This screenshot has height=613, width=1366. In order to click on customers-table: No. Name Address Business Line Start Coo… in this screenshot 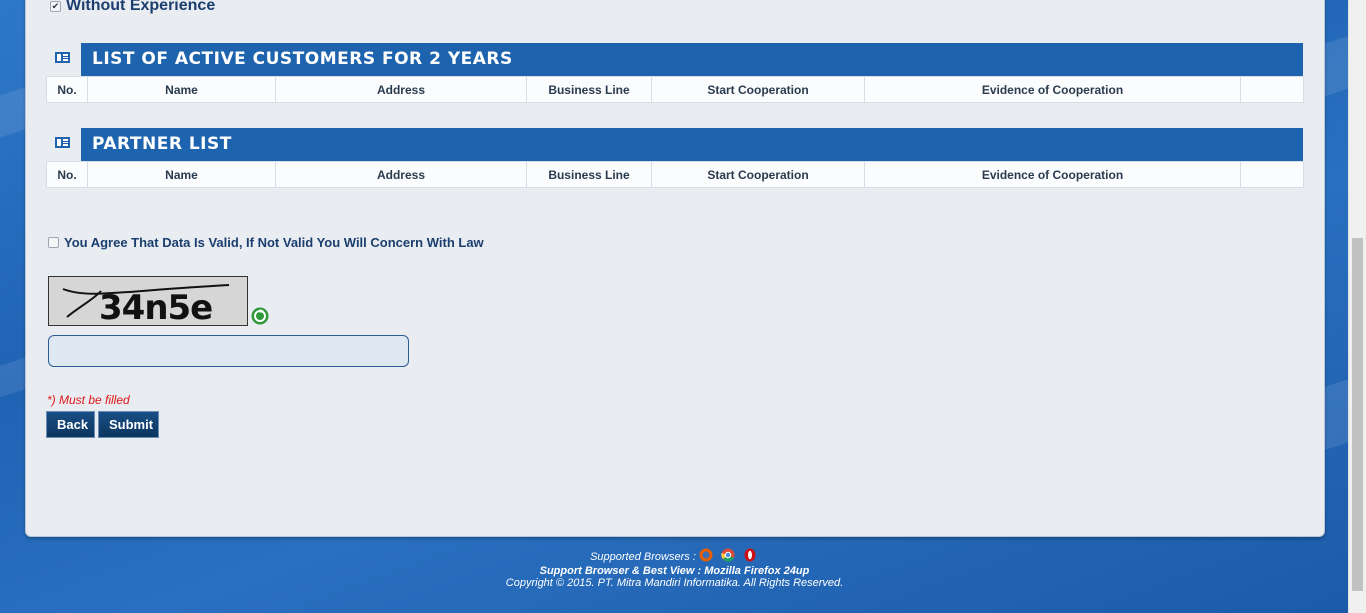, I will do `click(675, 89)`.